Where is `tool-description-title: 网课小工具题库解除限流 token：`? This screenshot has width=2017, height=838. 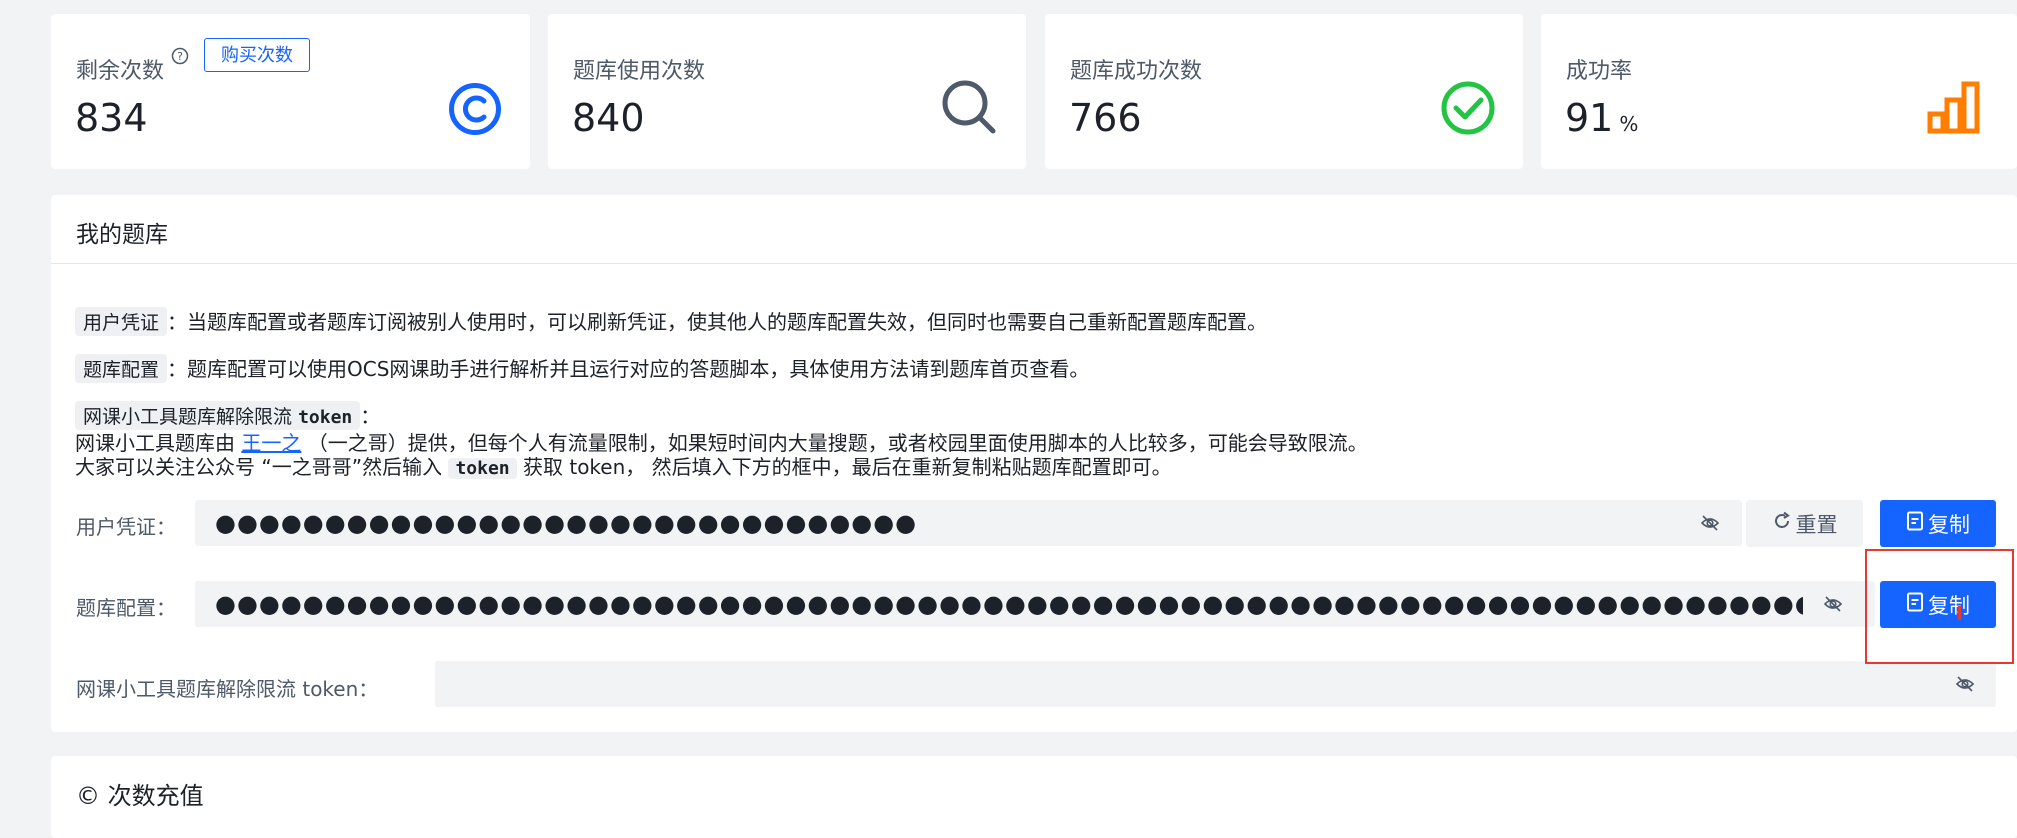 tool-description-title: 网课小工具题库解除限流 token： is located at coordinates (227, 415).